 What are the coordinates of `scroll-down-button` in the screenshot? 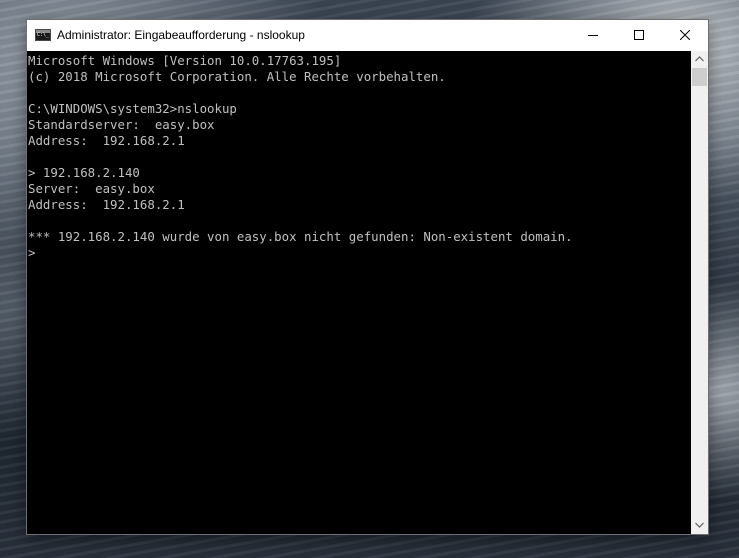 It's located at (699, 525).